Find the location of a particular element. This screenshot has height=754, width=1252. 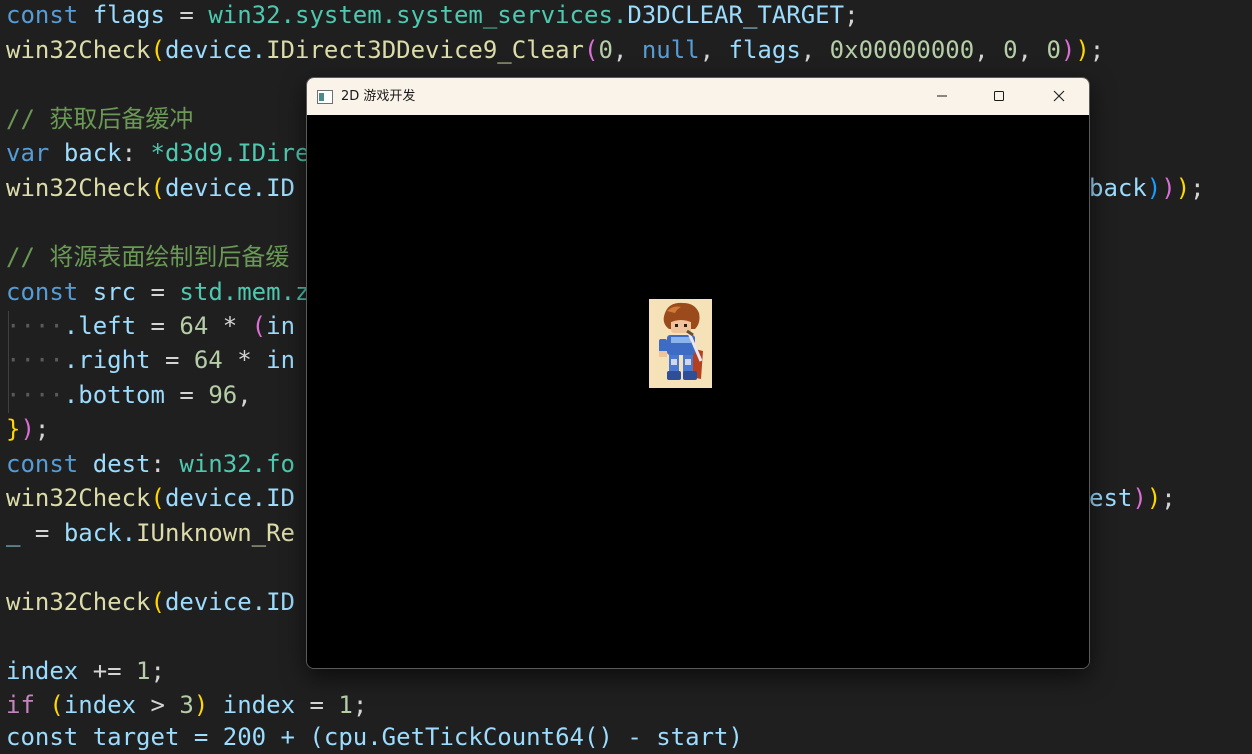

code-line-14: _ = back.IUnknown_Re is located at coordinates (151, 533).